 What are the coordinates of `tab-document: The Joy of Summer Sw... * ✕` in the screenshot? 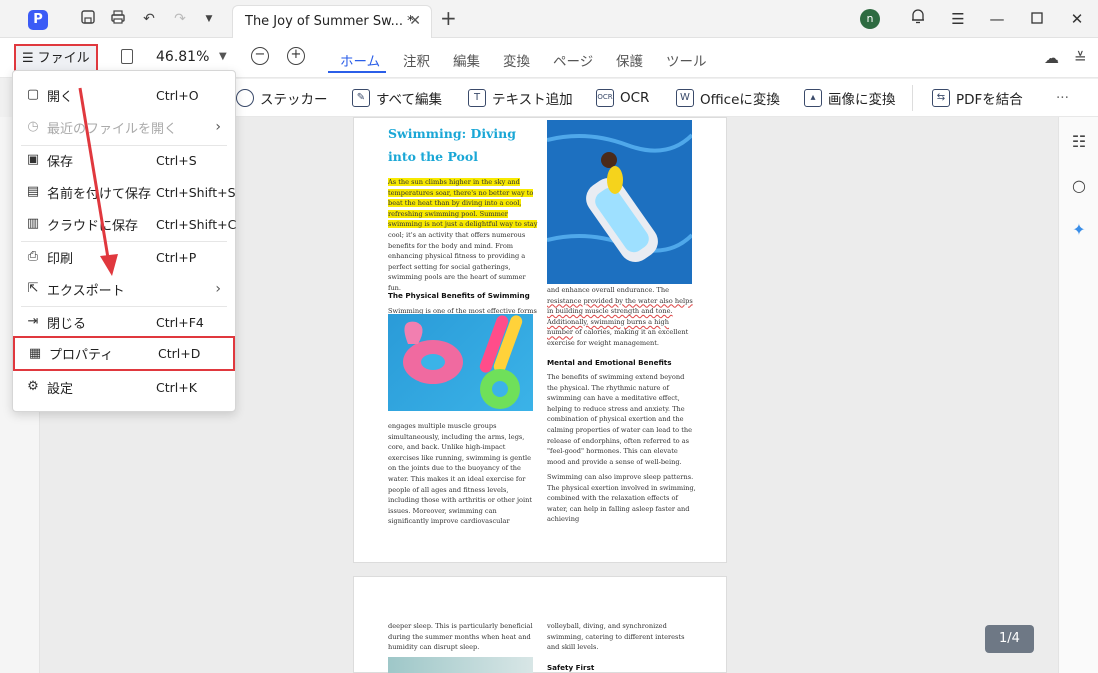 It's located at (332, 21).